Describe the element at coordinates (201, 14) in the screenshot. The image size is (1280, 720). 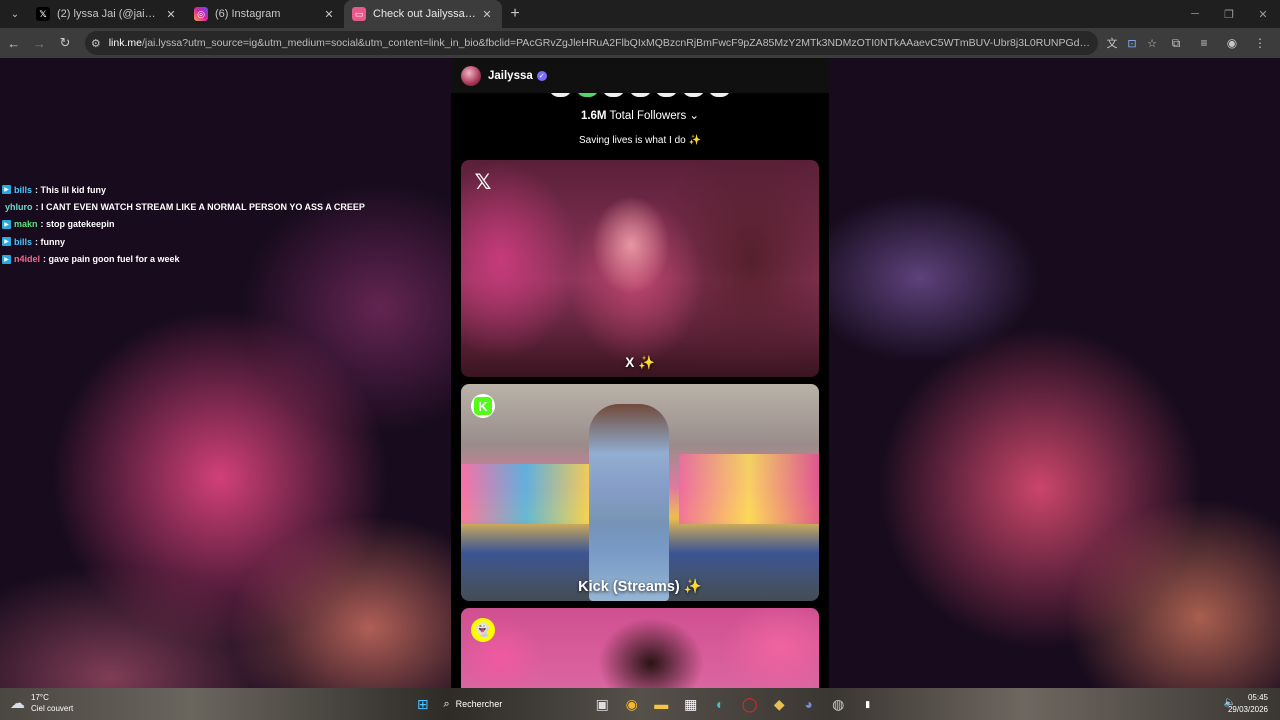
I see `instagram-icon: ◎` at that location.